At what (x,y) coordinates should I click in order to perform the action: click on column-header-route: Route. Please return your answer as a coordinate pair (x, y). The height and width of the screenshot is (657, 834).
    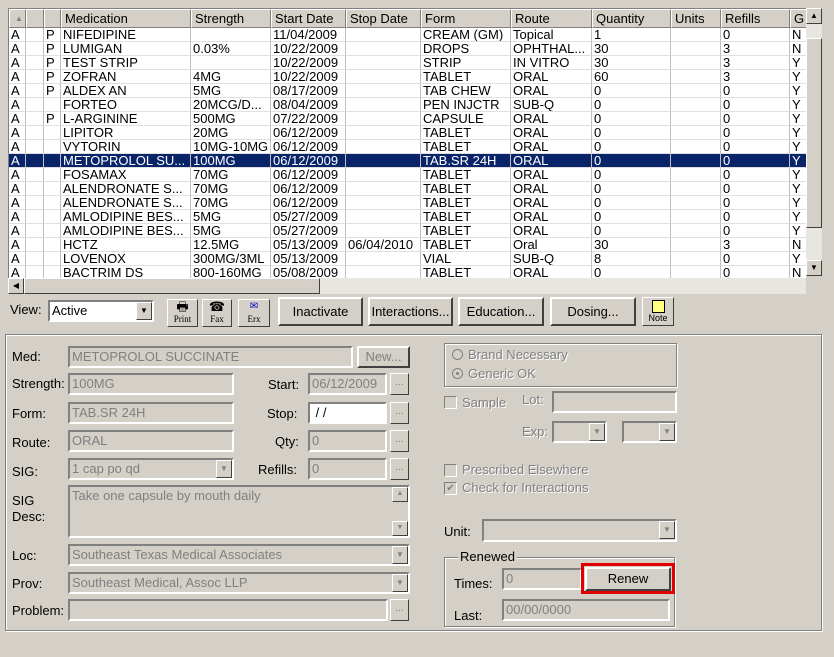
    Looking at the image, I should click on (551, 18).